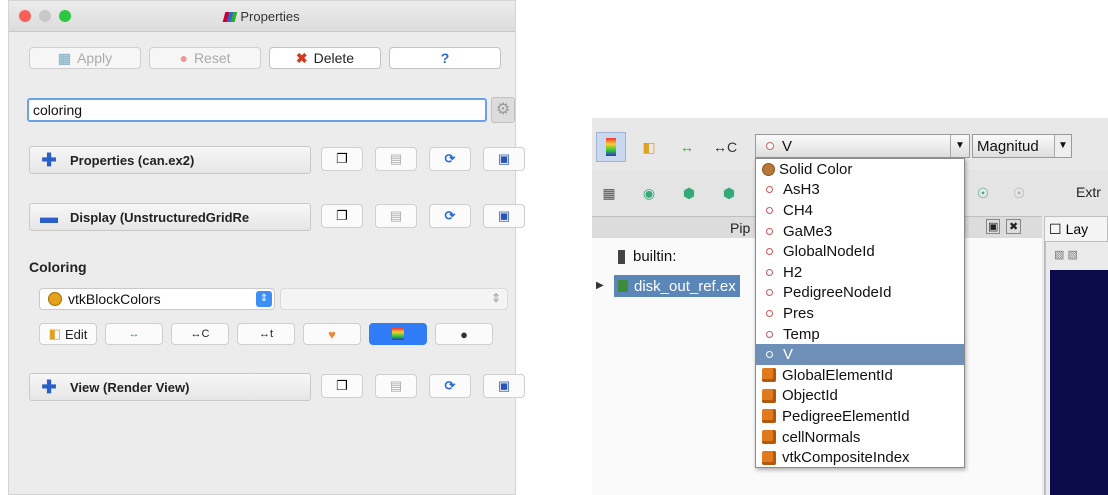 Image resolution: width=1108 pixels, height=495 pixels. Describe the element at coordinates (423, 387) in the screenshot. I see `view-section-buttons: ❐ ▤ ⟳ ▣` at that location.